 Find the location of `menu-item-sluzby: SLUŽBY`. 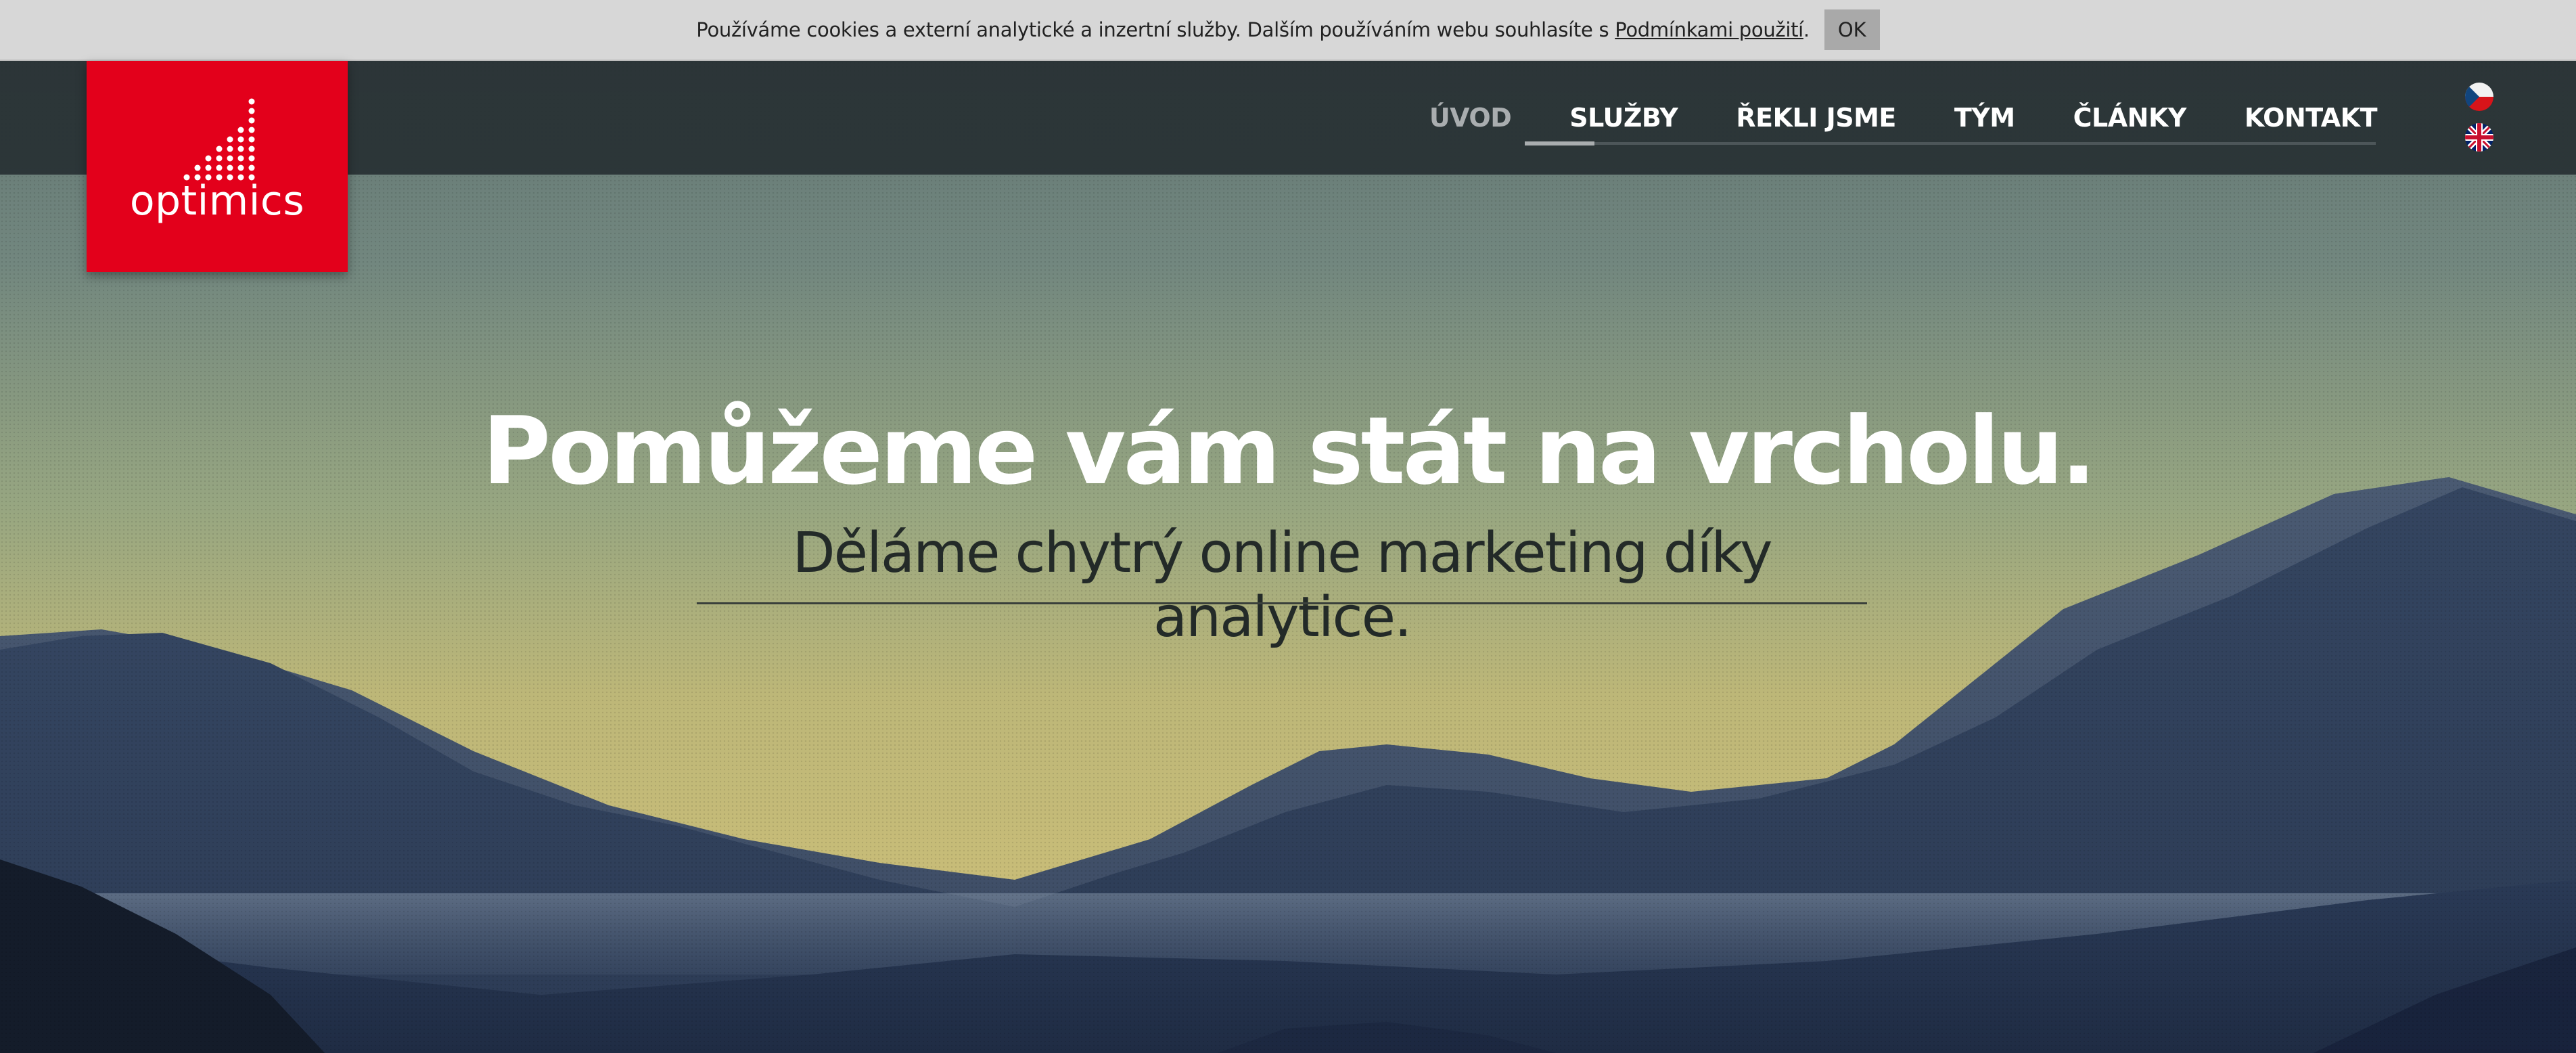

menu-item-sluzby: SLUŽBY is located at coordinates (1624, 118).